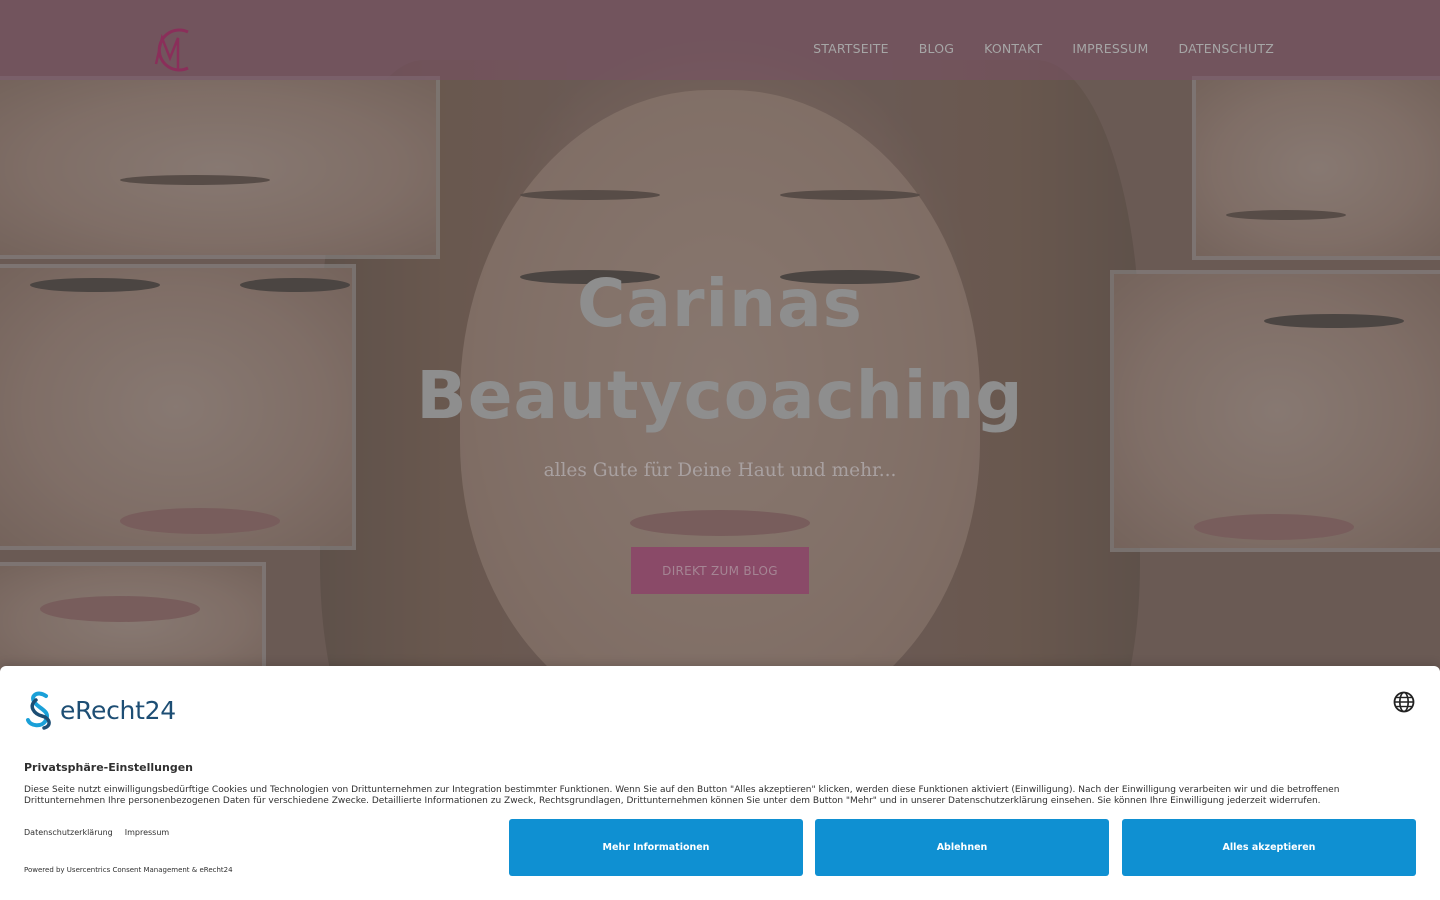 Image resolution: width=1440 pixels, height=900 pixels. What do you see at coordinates (118, 710) in the screenshot?
I see `brand-name: eRecht24` at bounding box center [118, 710].